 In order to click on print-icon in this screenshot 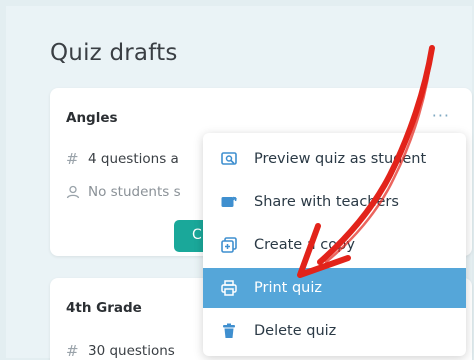, I will do `click(229, 288)`.